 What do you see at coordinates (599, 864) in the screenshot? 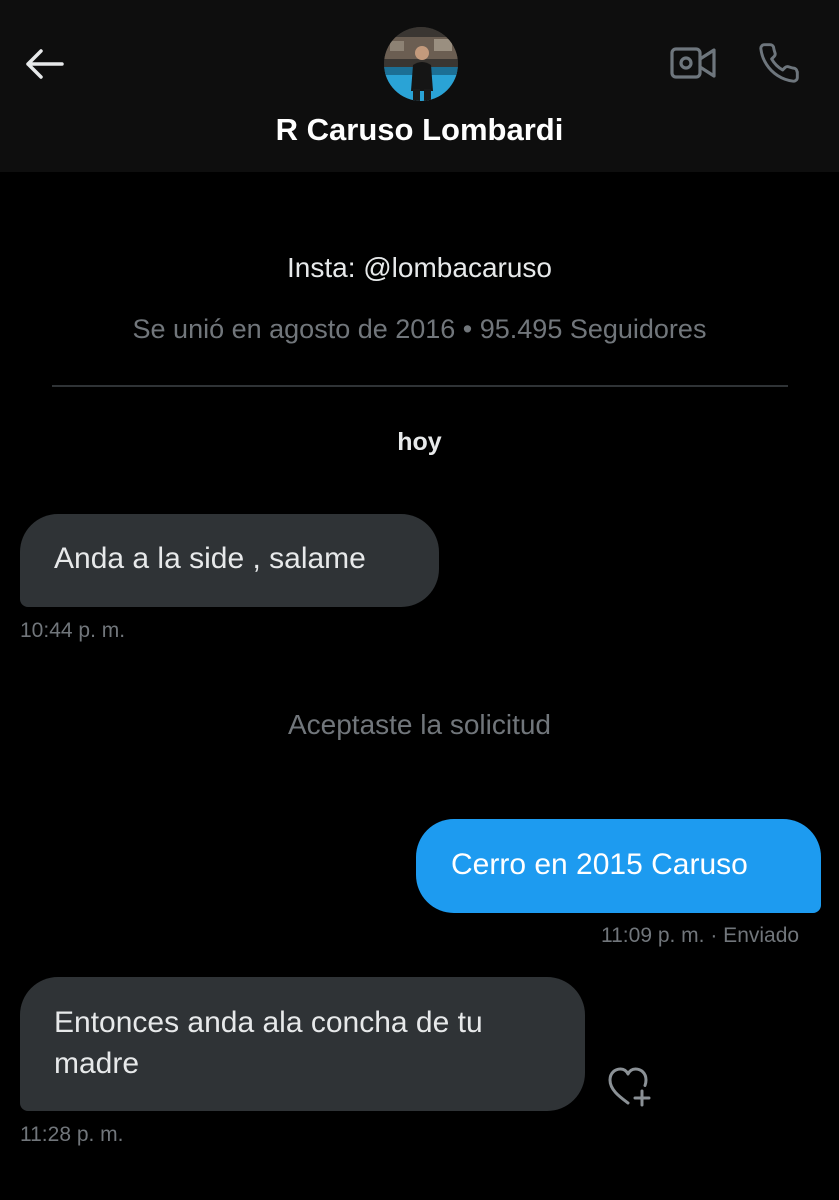
I see `message-text: Cerro en 2015 Caruso` at bounding box center [599, 864].